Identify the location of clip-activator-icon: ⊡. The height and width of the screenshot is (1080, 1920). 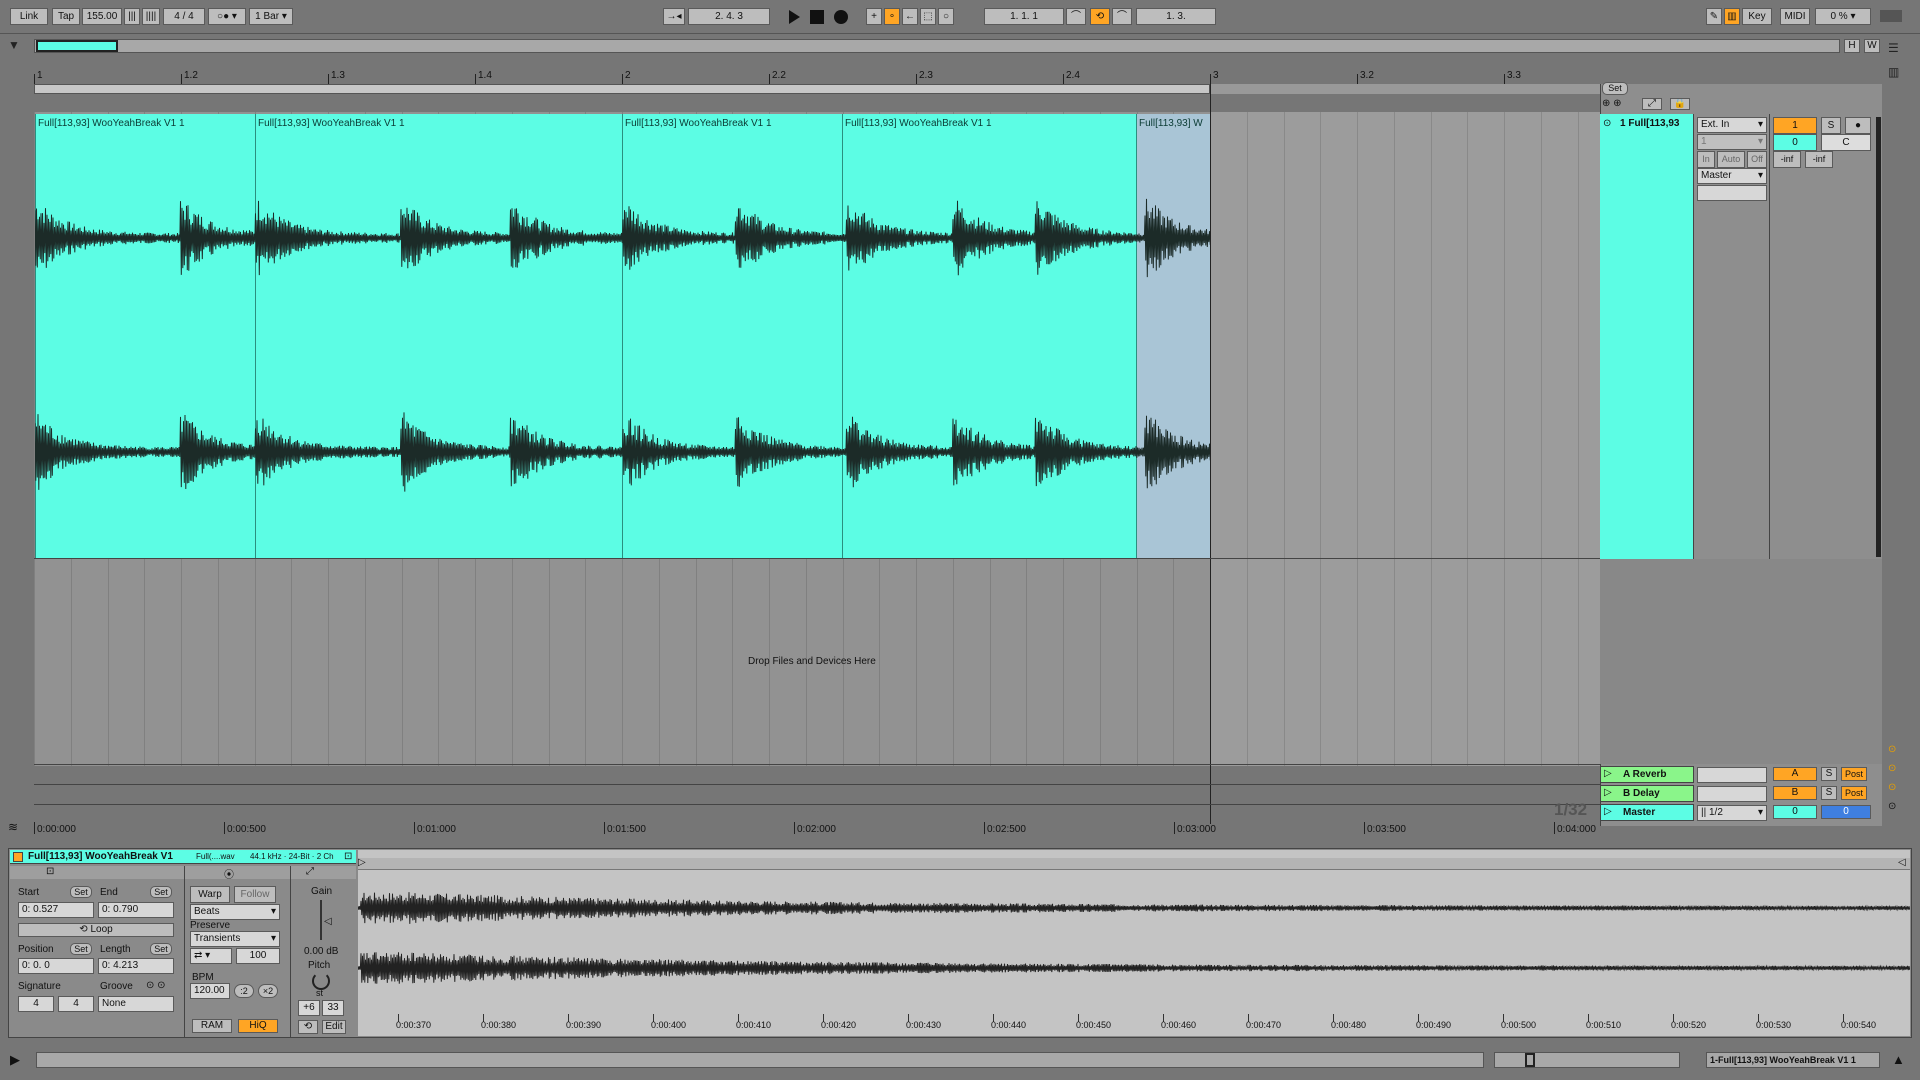
(348, 856).